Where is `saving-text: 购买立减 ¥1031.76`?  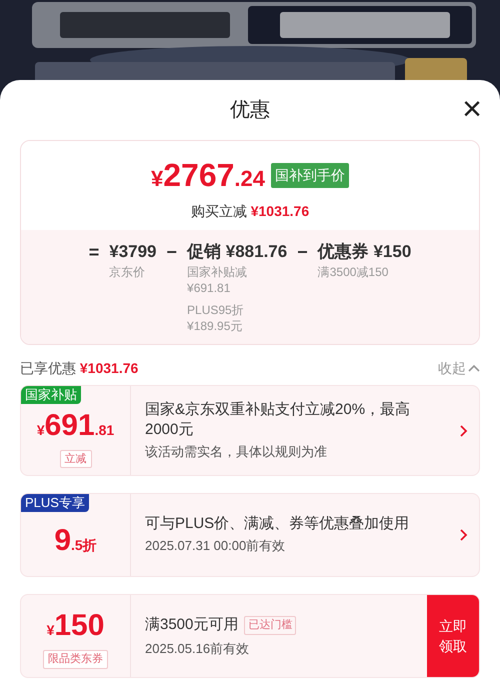 saving-text: 购买立减 ¥1031.76 is located at coordinates (250, 211).